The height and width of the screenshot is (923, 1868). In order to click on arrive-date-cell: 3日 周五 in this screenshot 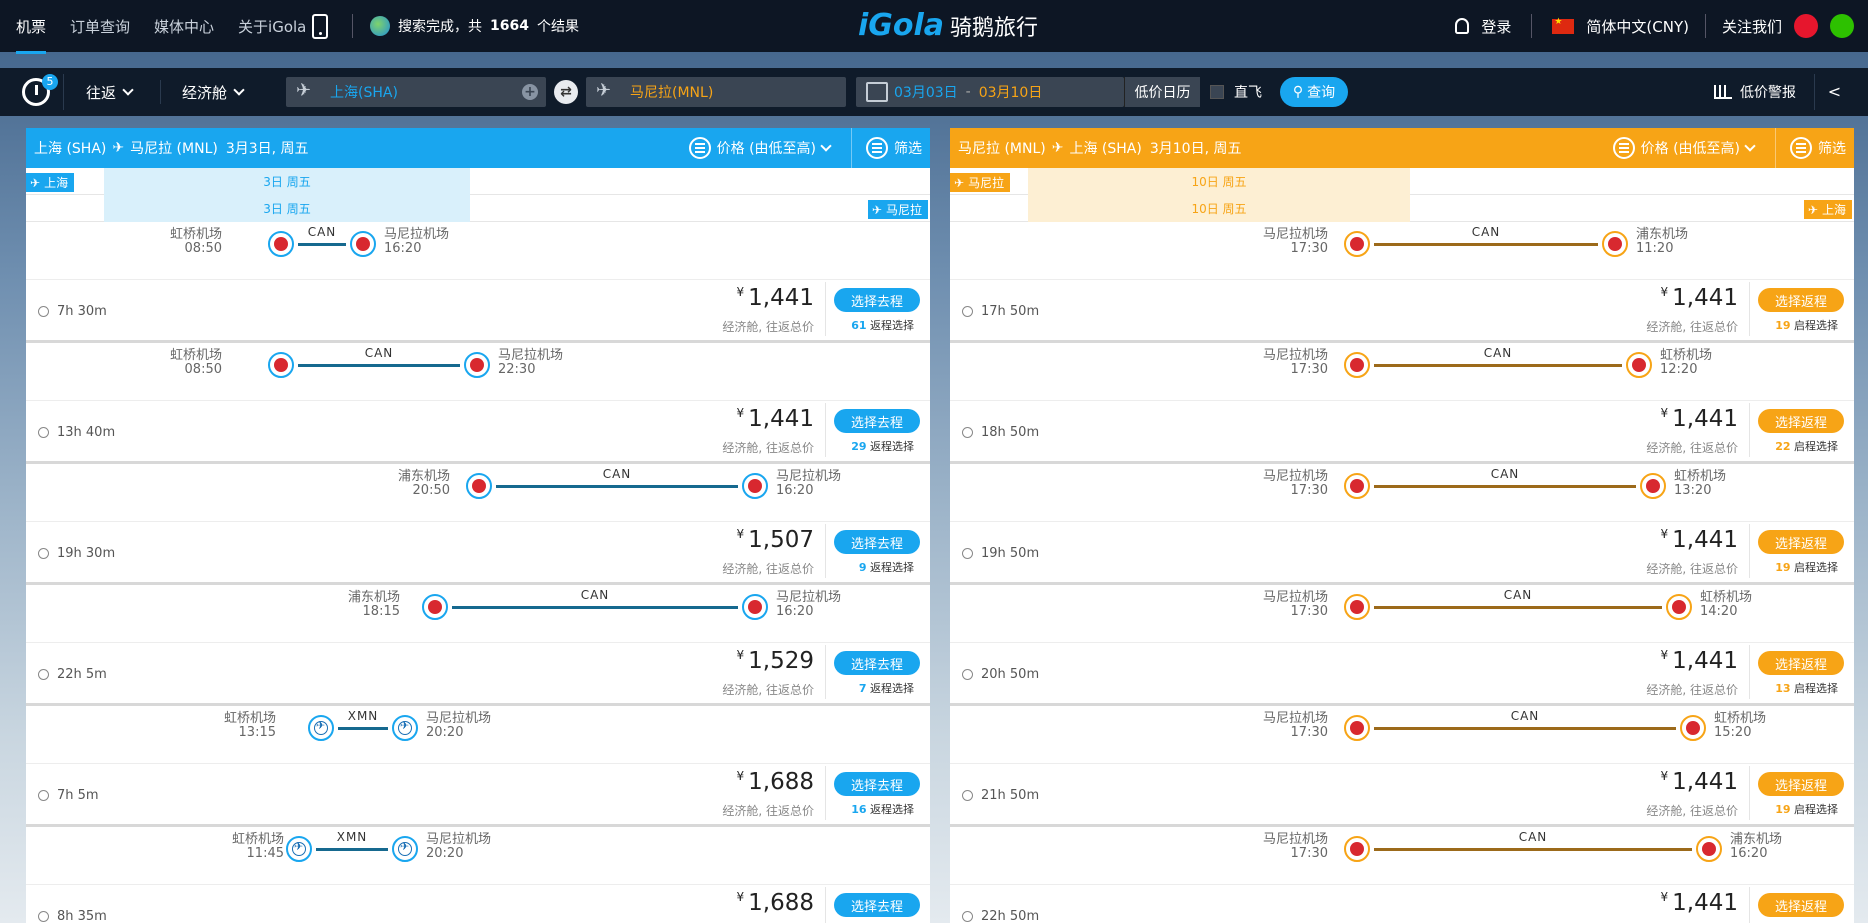, I will do `click(287, 208)`.